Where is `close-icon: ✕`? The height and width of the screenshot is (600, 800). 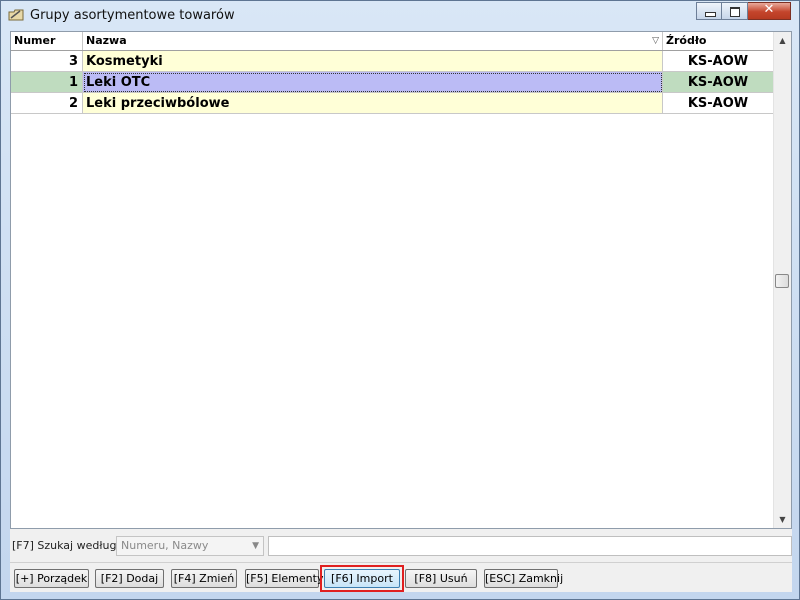 close-icon: ✕ is located at coordinates (769, 9).